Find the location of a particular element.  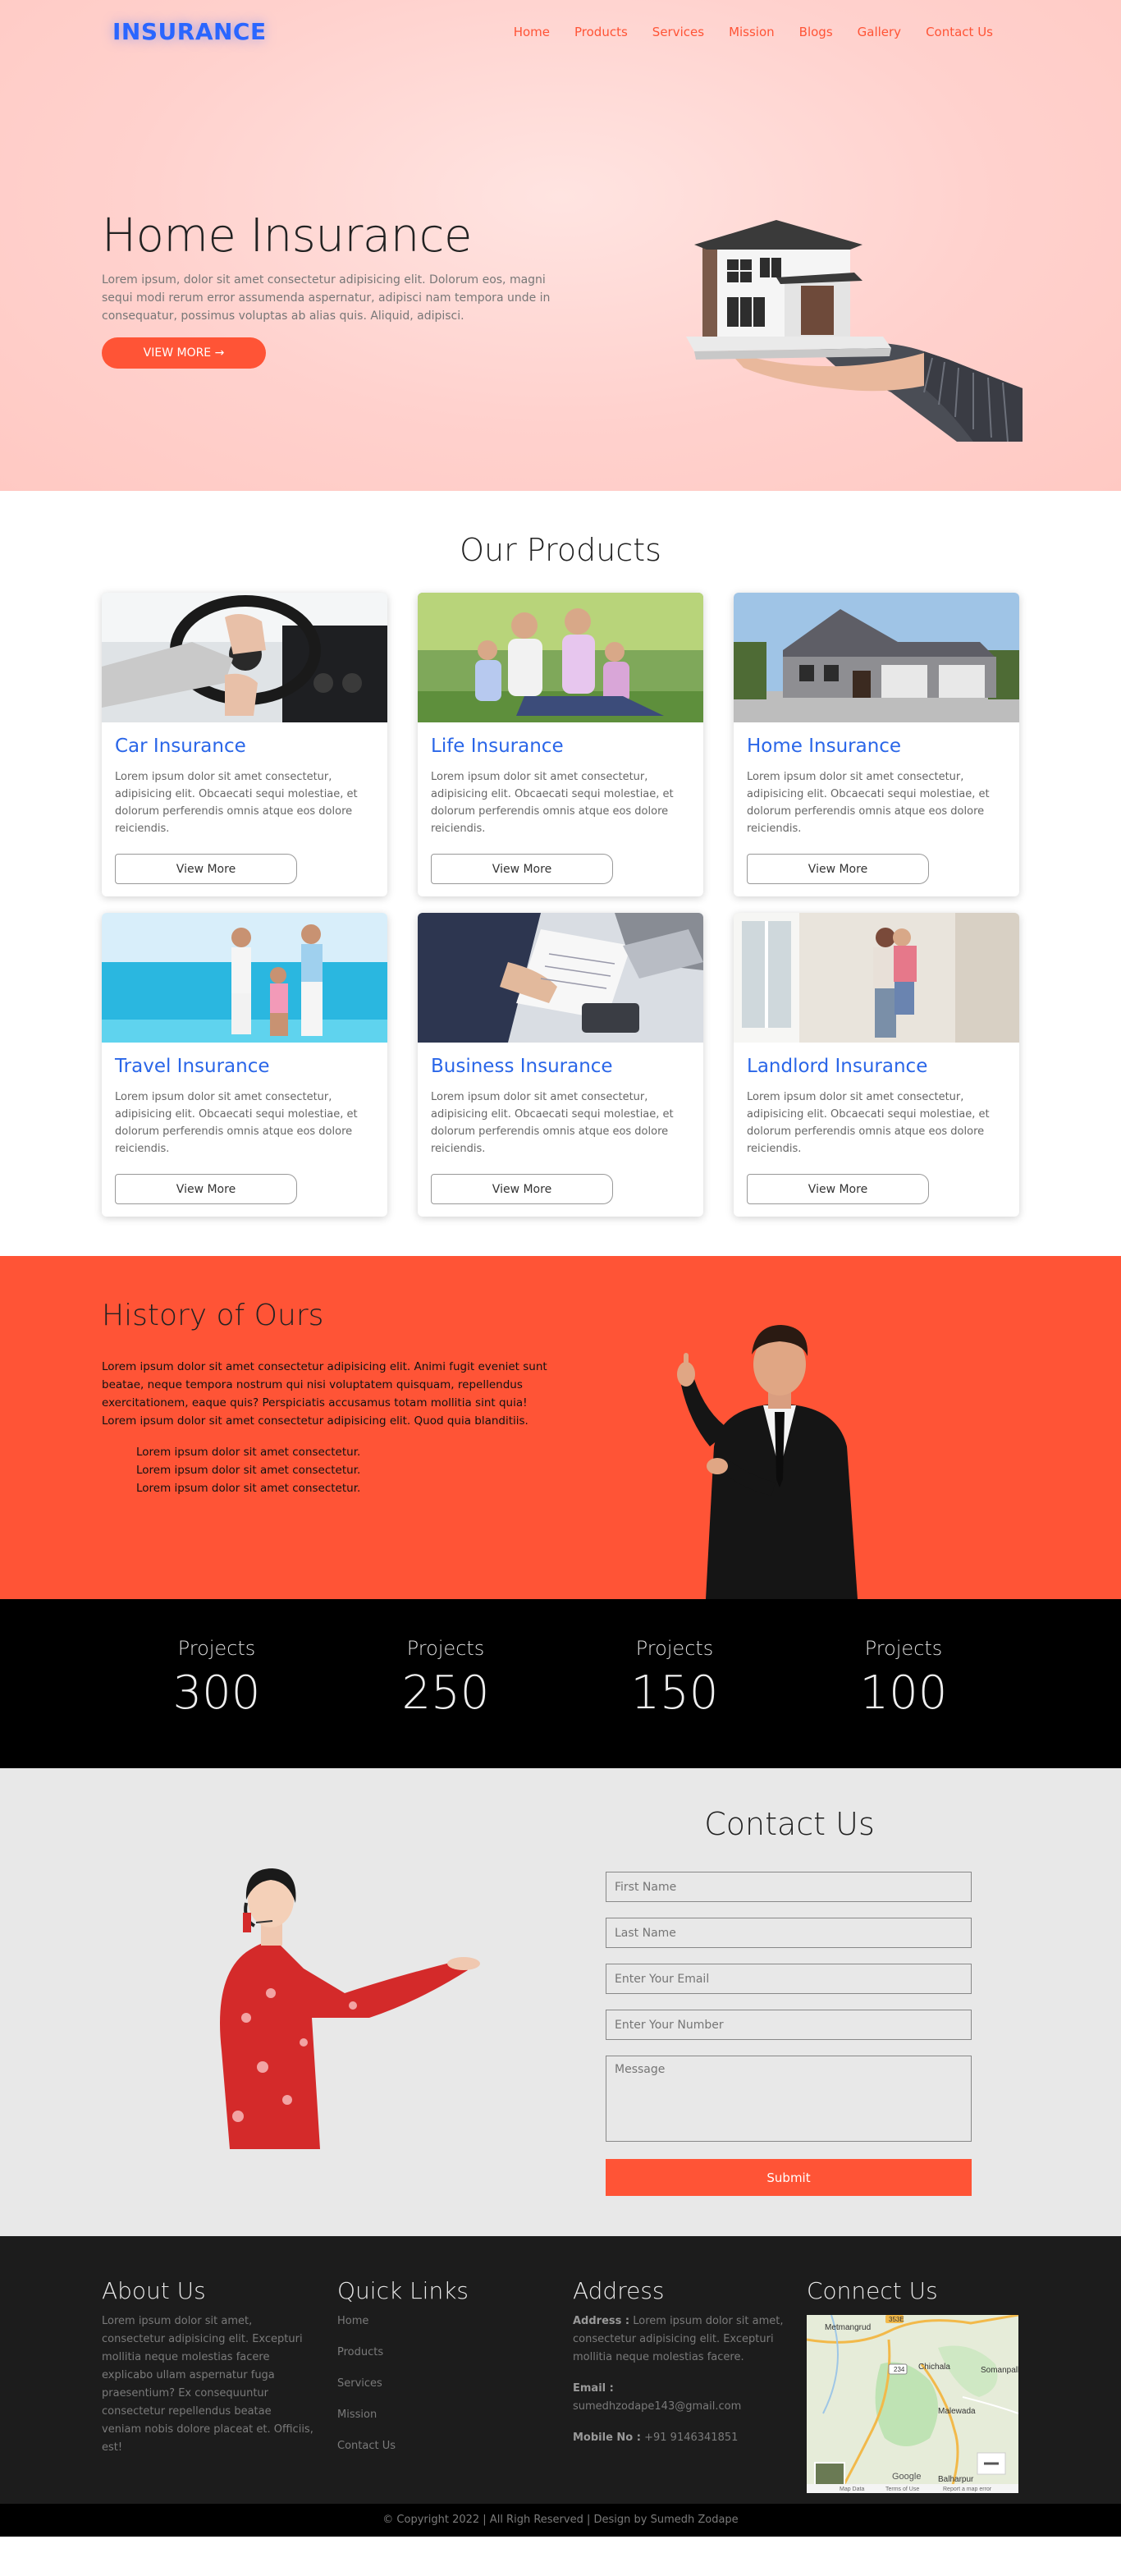

email-field is located at coordinates (789, 1979).